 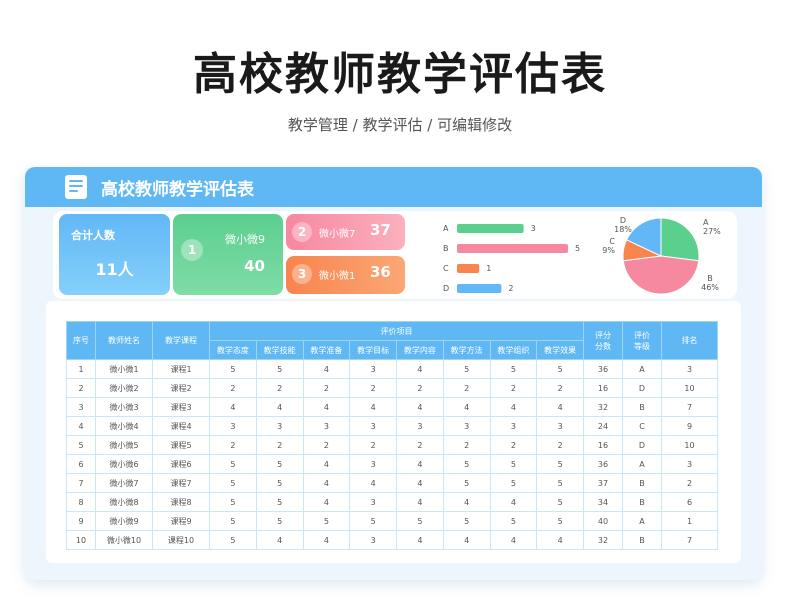 I want to click on table-cell: 课程4, so click(x=181, y=426).